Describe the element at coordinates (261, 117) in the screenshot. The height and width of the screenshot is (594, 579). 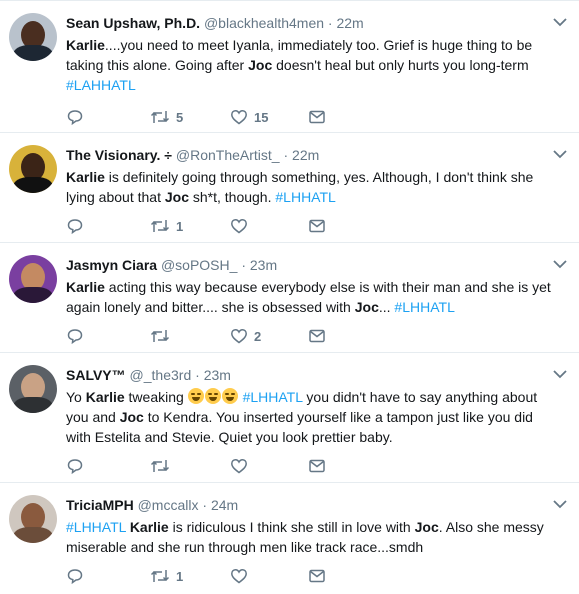
I see `like-count: 15` at that location.